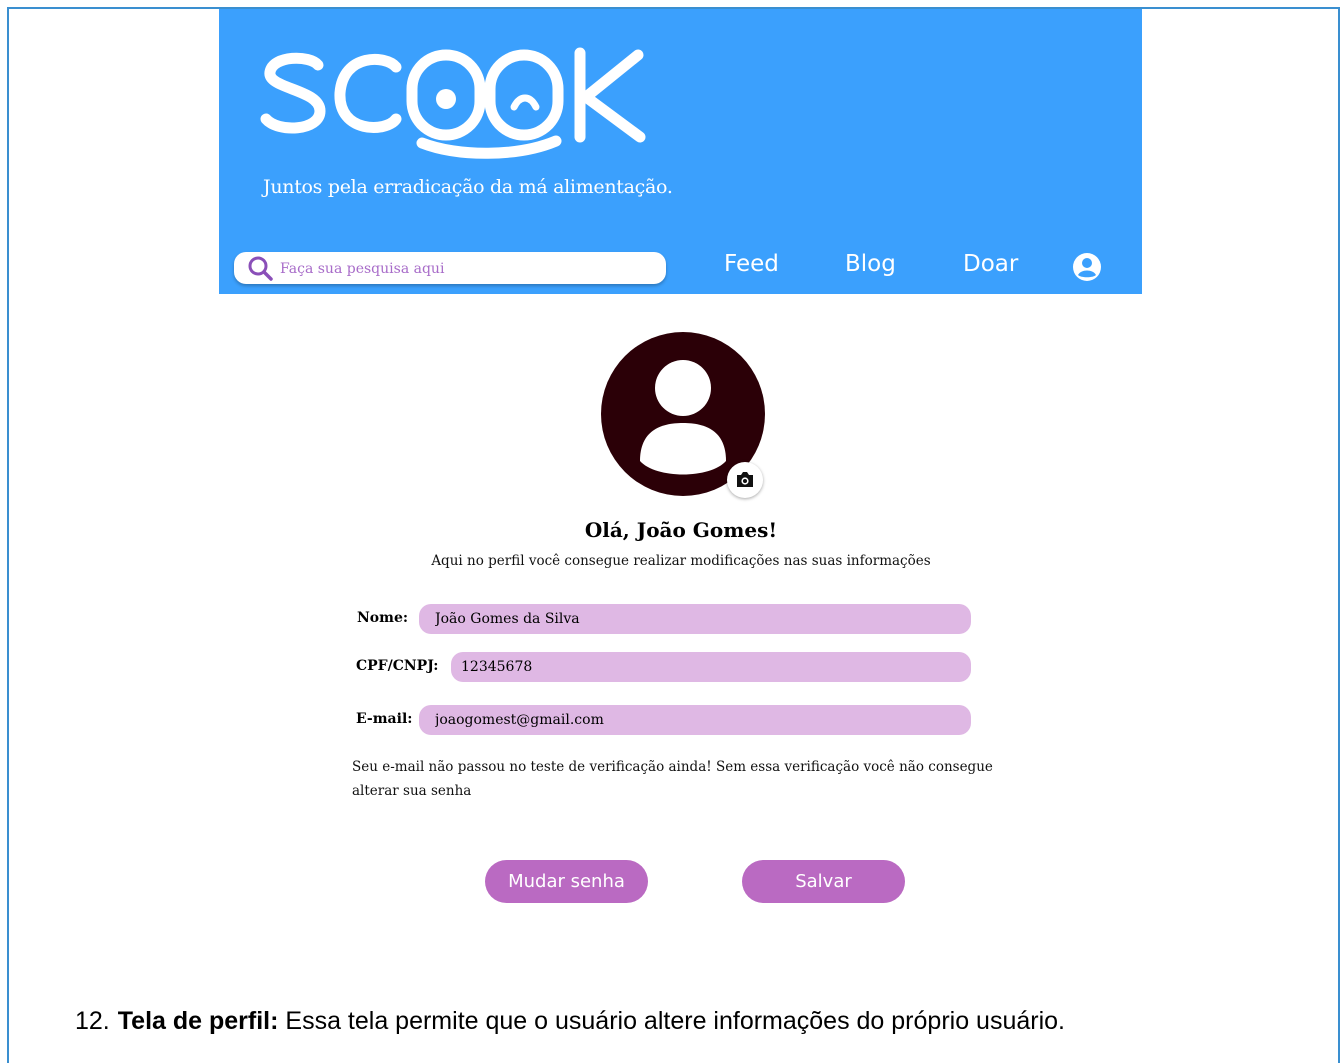 The height and width of the screenshot is (1063, 1340). What do you see at coordinates (198, 1021) in the screenshot?
I see `caption-title: Tela de perfil:` at bounding box center [198, 1021].